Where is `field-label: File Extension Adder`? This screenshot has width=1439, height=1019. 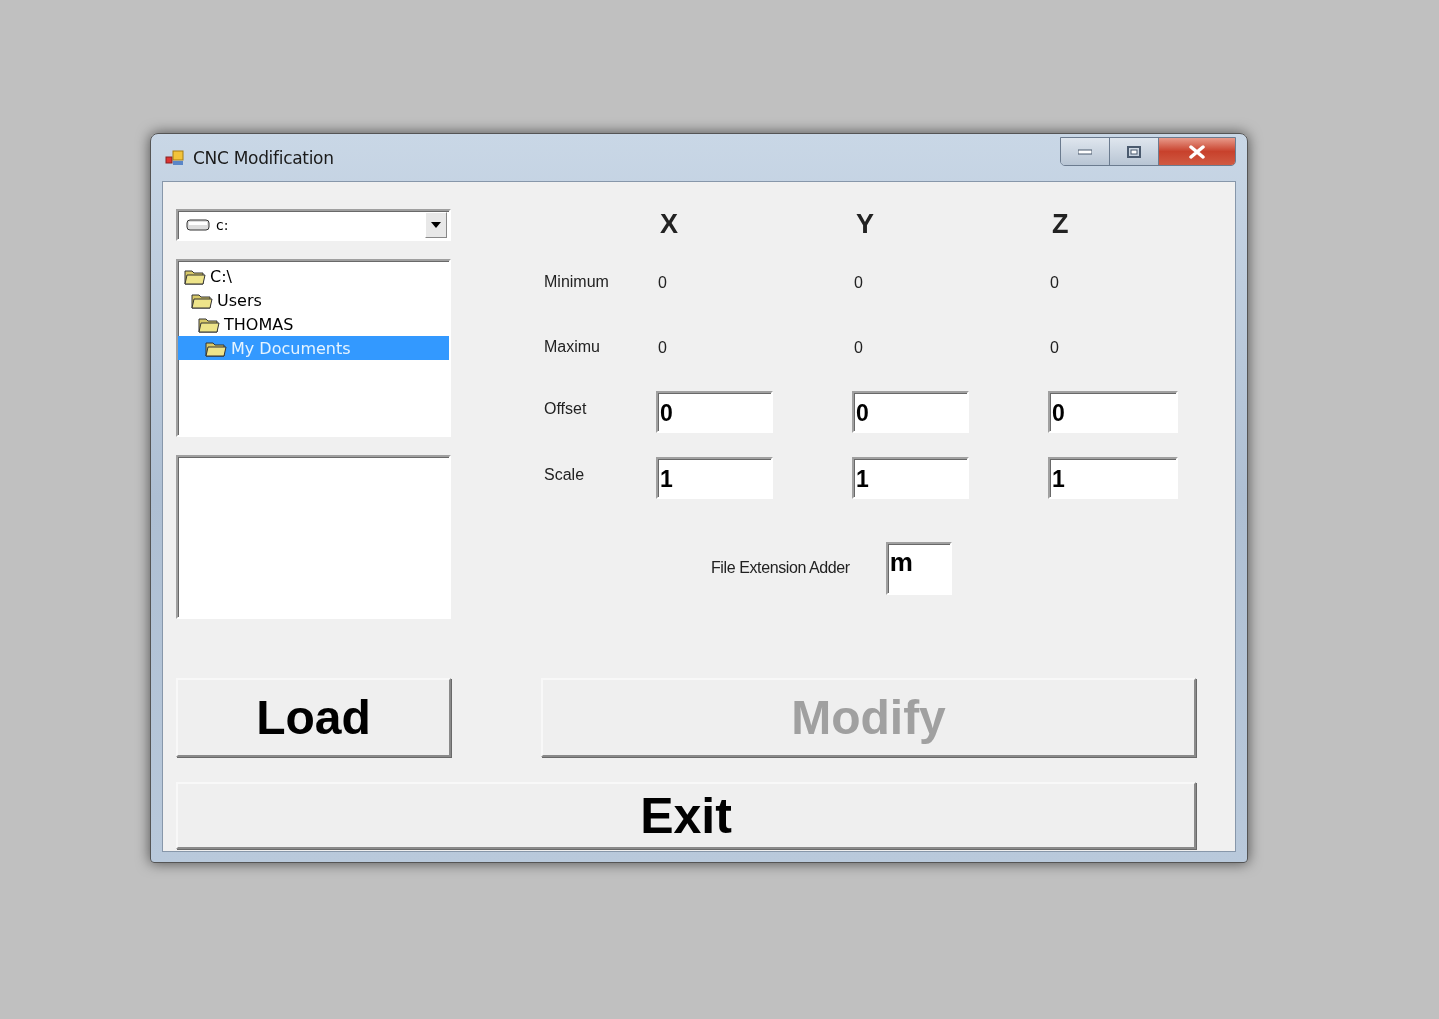 field-label: File Extension Adder is located at coordinates (780, 568).